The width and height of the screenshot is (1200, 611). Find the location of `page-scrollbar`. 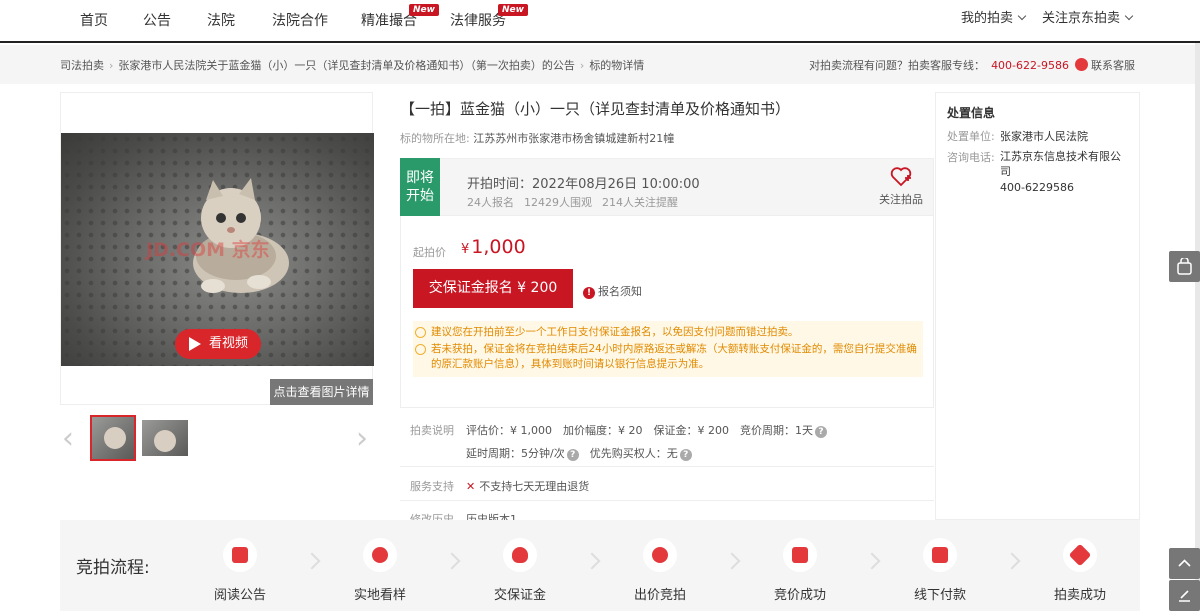

page-scrollbar is located at coordinates (1197, 327).